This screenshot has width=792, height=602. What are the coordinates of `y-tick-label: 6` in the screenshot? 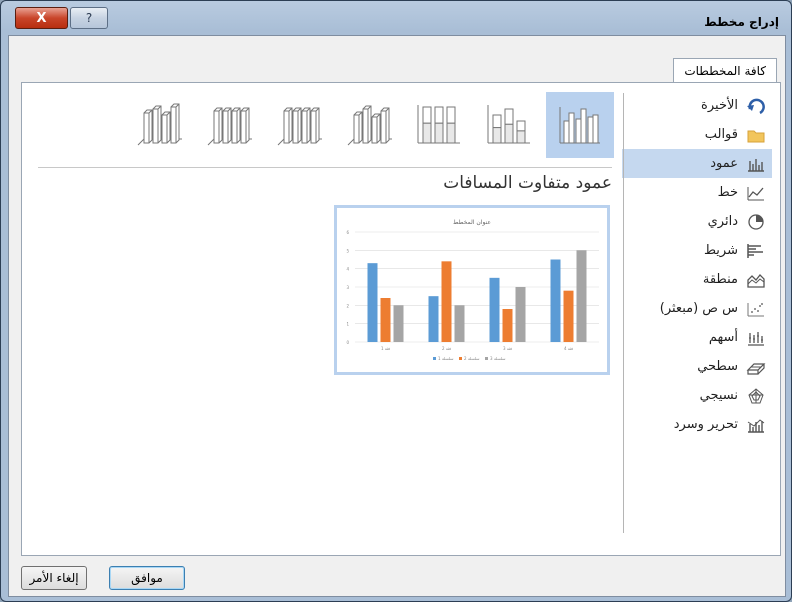 It's located at (347, 232).